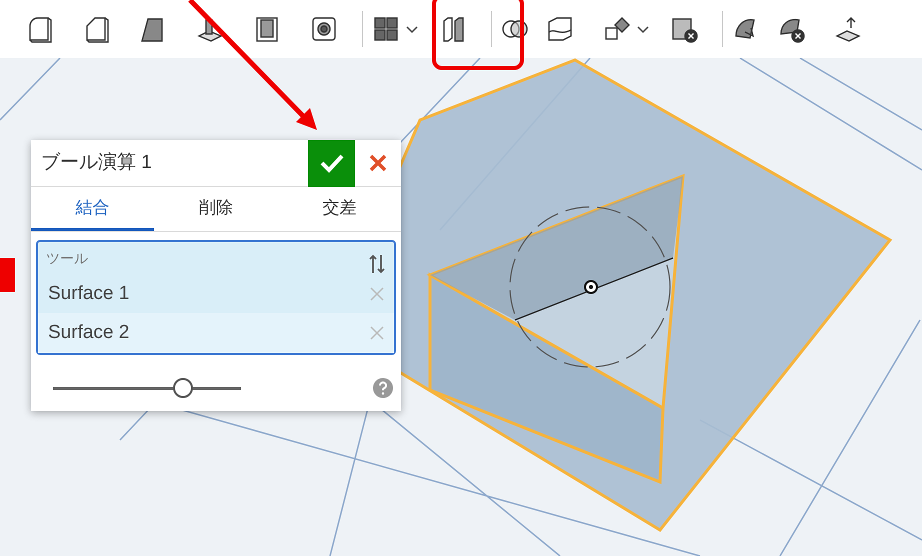 This screenshot has height=556, width=922. What do you see at coordinates (378, 163) in the screenshot?
I see `close-icon` at bounding box center [378, 163].